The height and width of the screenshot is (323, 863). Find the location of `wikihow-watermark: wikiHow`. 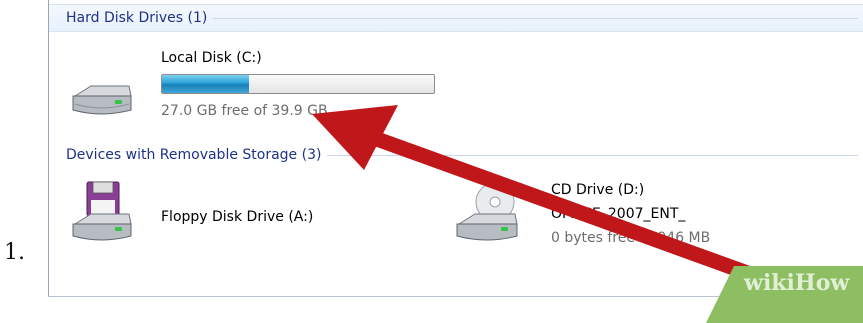

wikihow-watermark: wikiHow is located at coordinates (796, 283).